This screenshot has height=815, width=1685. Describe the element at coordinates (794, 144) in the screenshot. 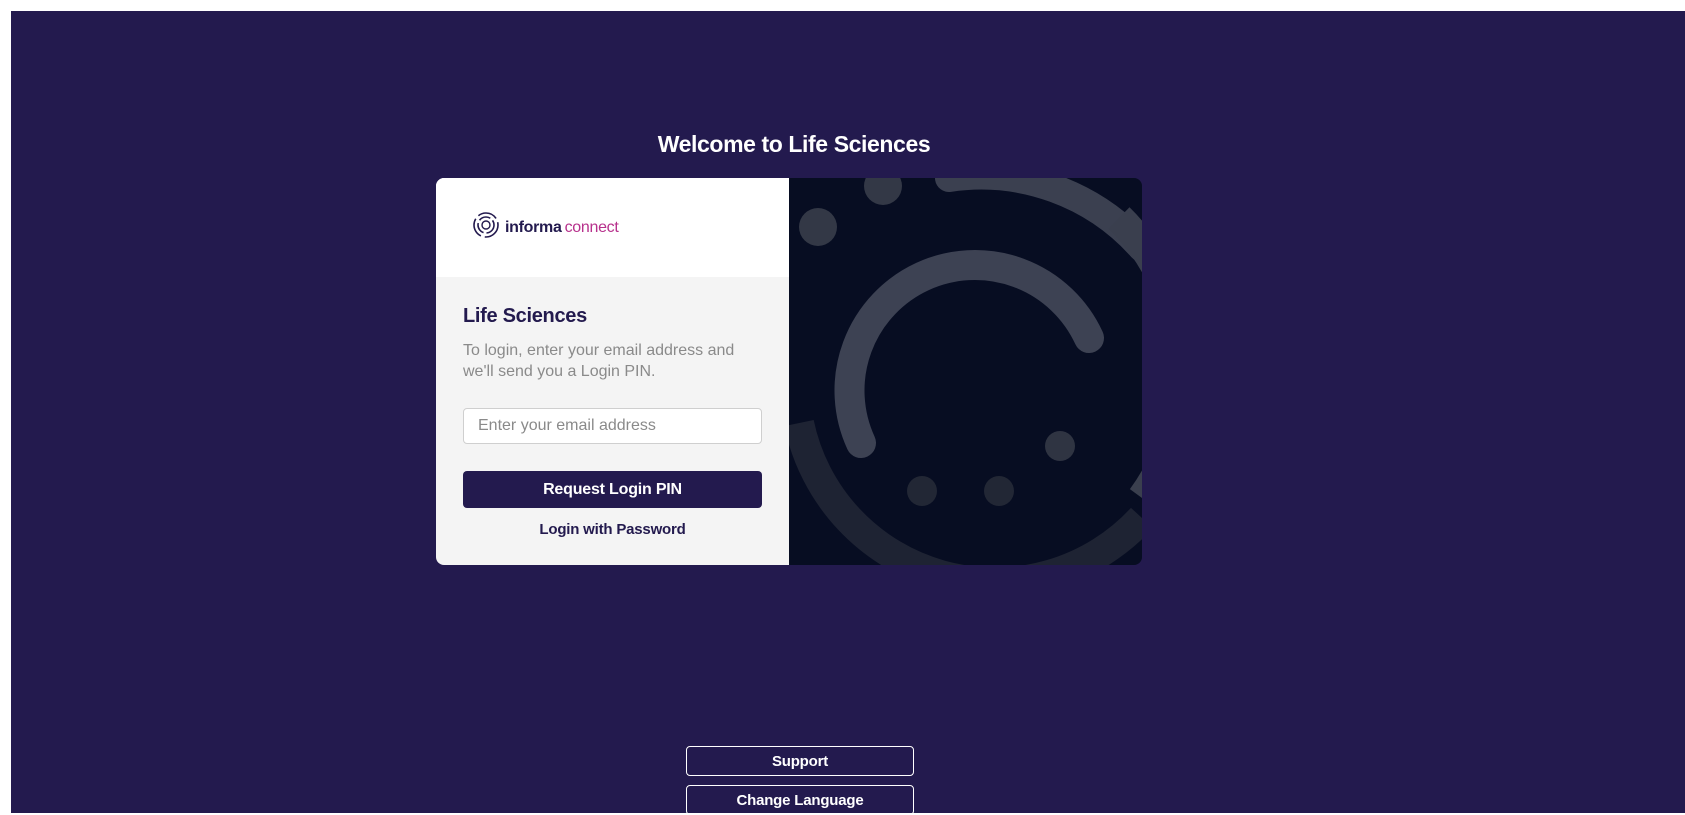

I see `welcome-title: Welcome to Life Sciences` at that location.